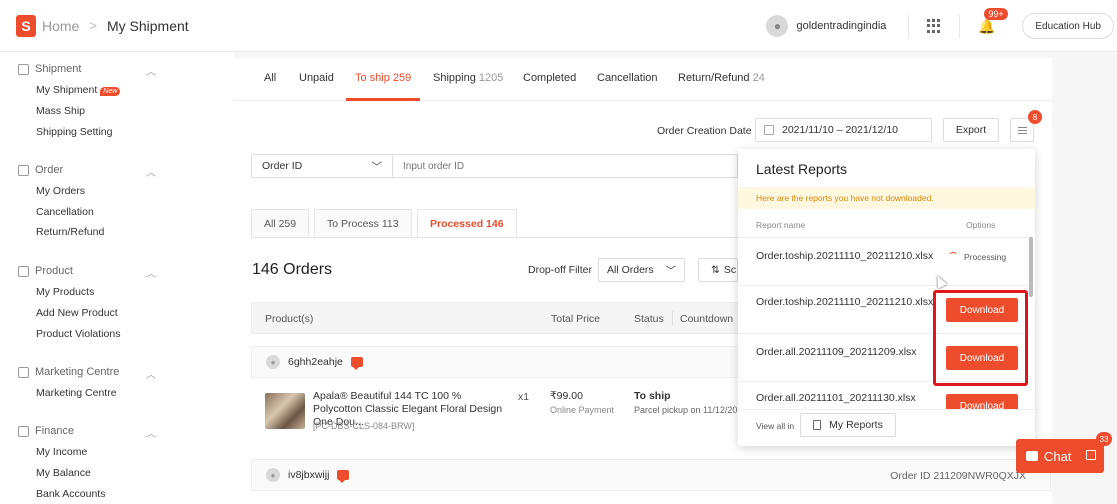 This screenshot has height=504, width=1117. I want to click on date-range-picker: 2021/11/10 – 2021/12/10, so click(843, 130).